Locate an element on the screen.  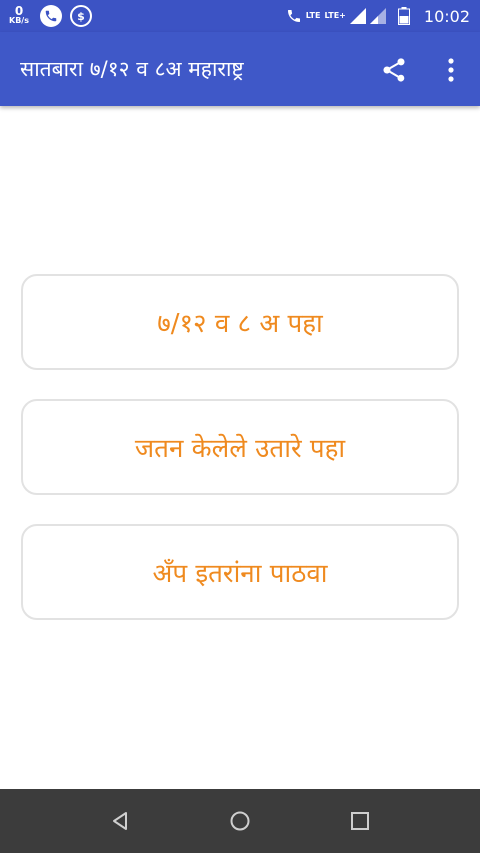
back-icon is located at coordinates (120, 821).